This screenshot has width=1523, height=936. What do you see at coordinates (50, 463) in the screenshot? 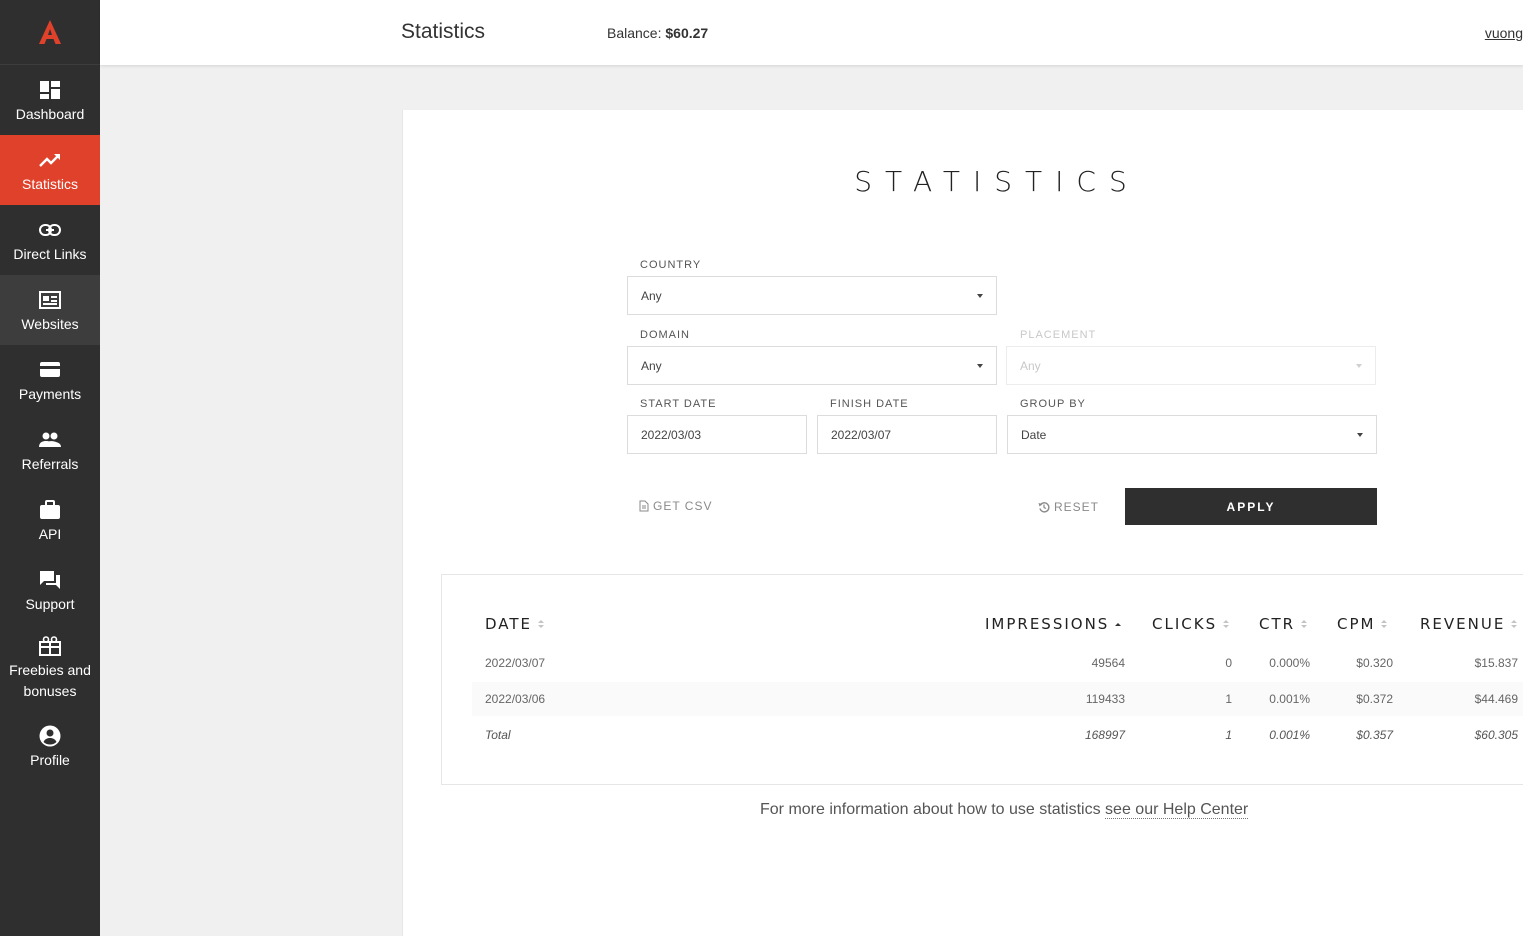
I see `sidebar-item-label: Referrals` at bounding box center [50, 463].